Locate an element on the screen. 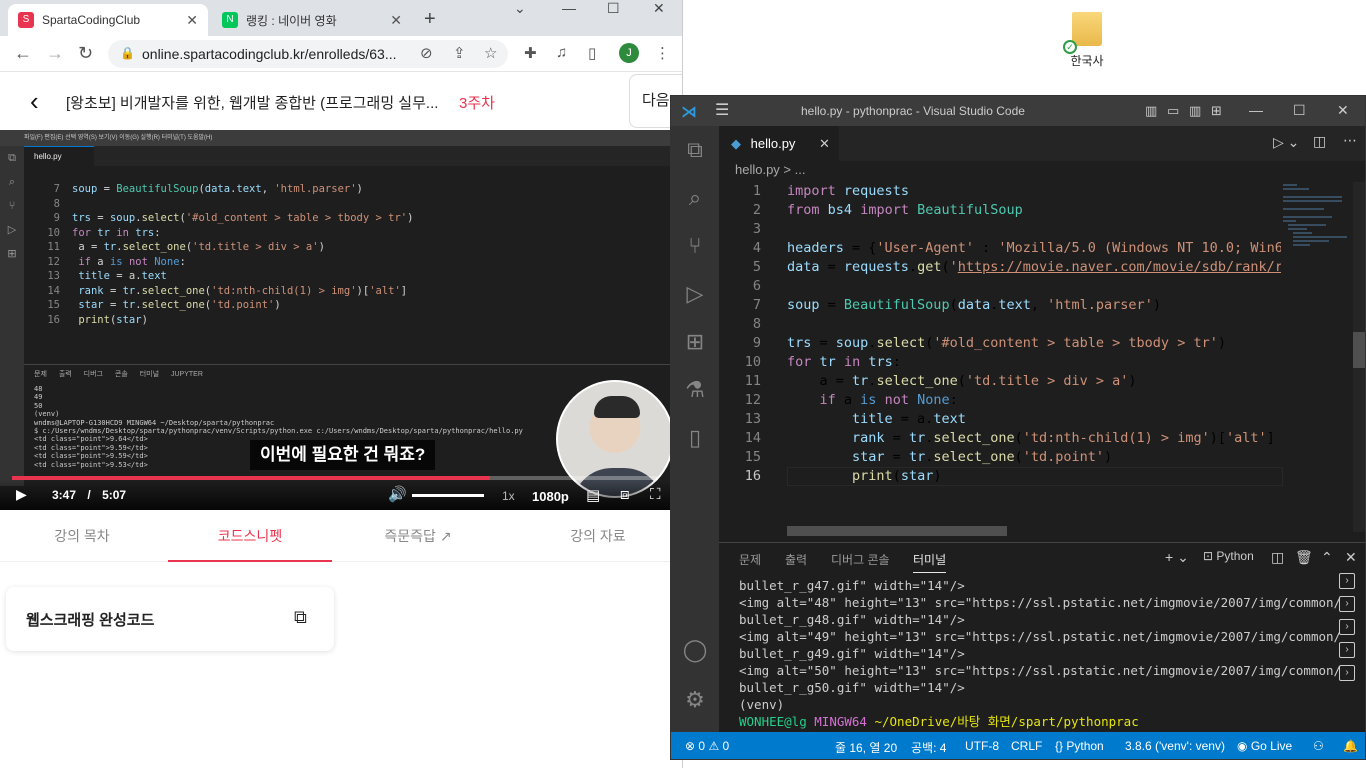 The image size is (1366, 768). vertical-scrollbar is located at coordinates (1359, 357).